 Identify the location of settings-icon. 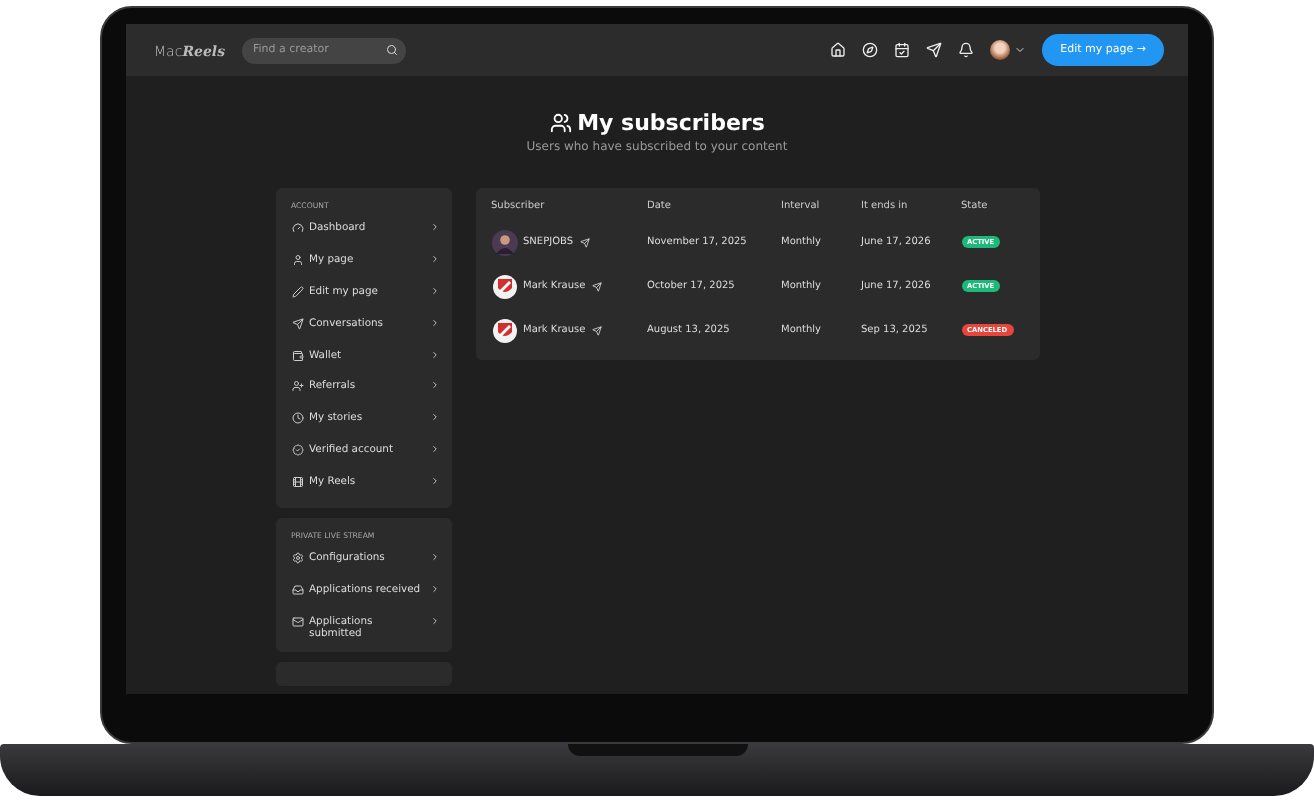
(297, 558).